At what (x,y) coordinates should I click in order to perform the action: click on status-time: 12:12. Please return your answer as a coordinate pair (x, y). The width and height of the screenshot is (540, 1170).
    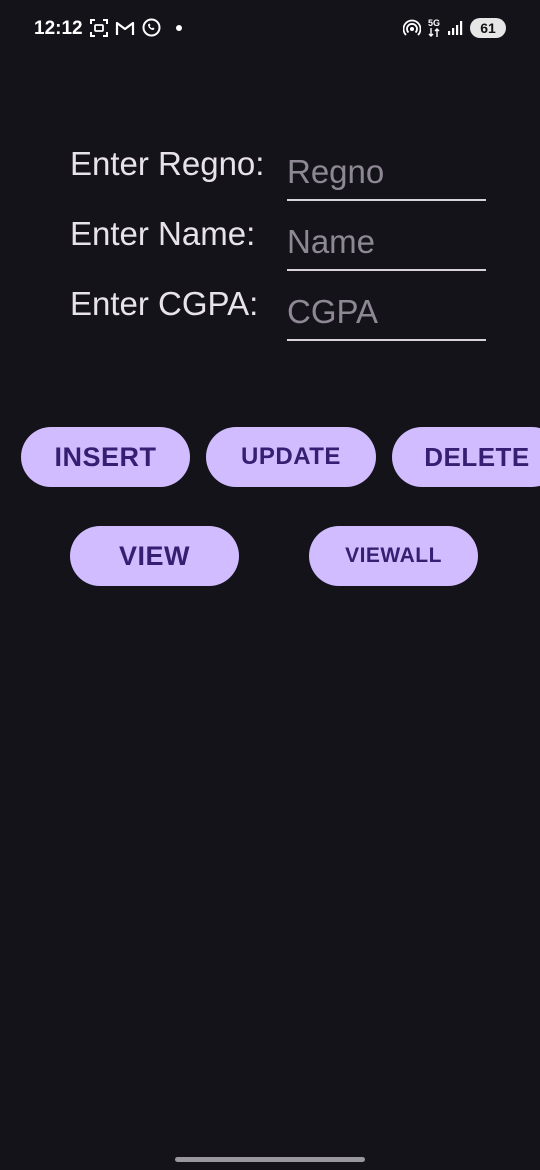
    Looking at the image, I should click on (58, 28).